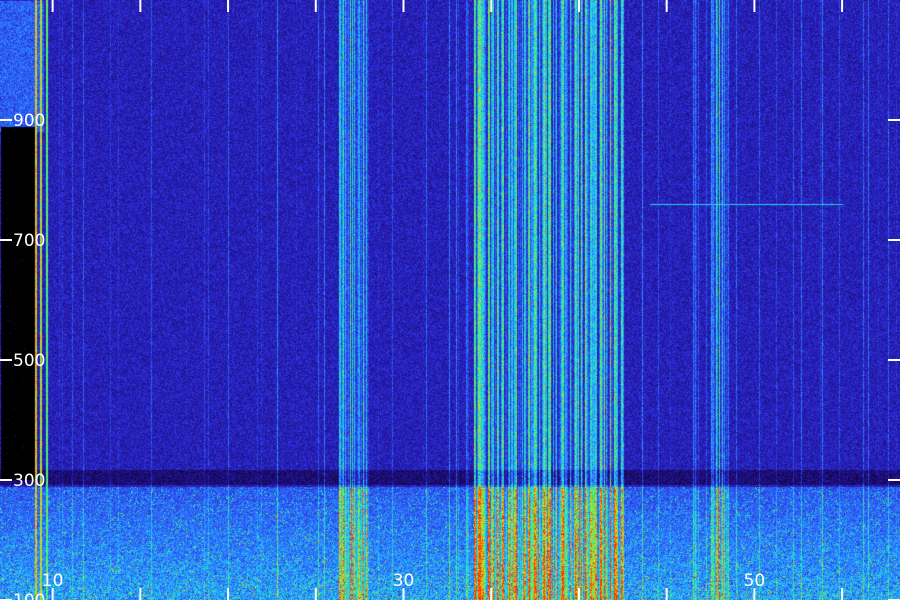  I want to click on y-tick-label: 300, so click(29, 481).